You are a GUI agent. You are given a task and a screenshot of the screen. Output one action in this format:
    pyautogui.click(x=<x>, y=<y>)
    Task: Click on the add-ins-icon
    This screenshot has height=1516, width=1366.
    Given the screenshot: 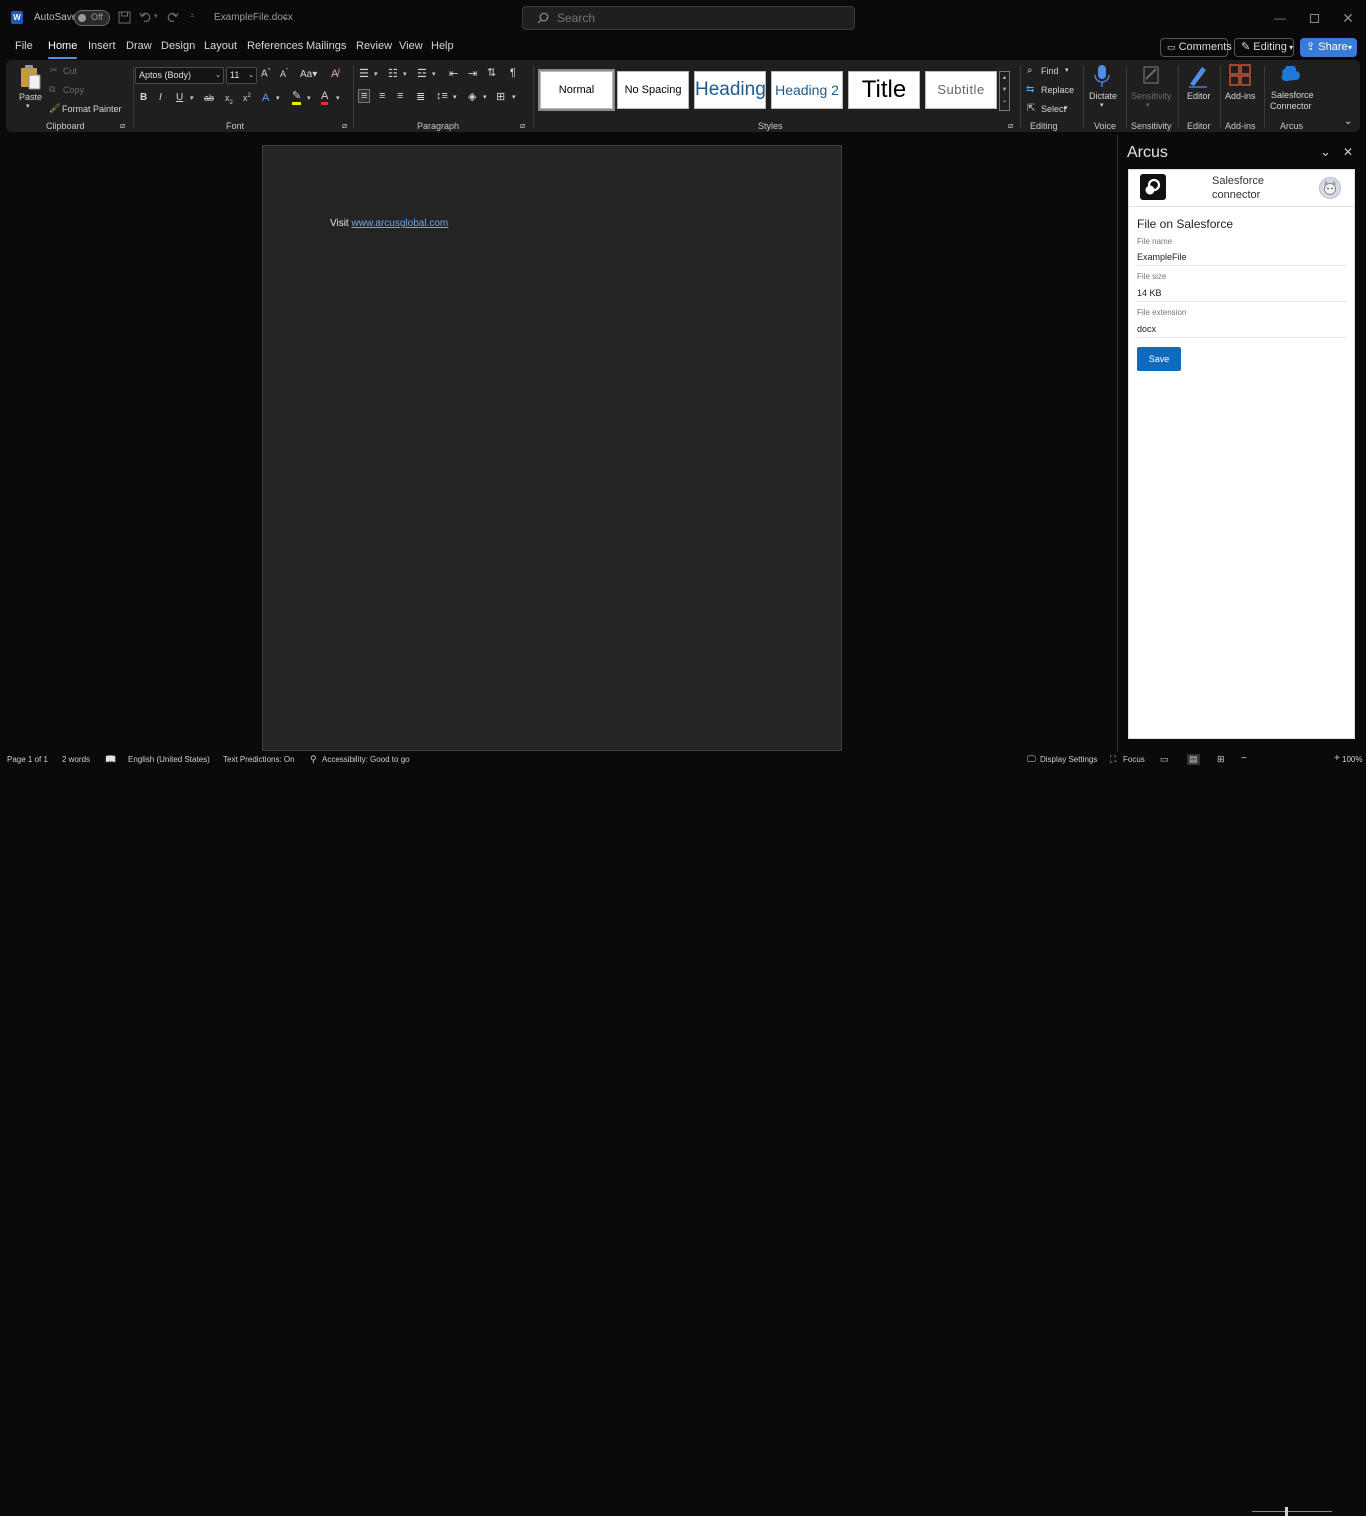 What is the action you would take?
    pyautogui.click(x=1240, y=75)
    